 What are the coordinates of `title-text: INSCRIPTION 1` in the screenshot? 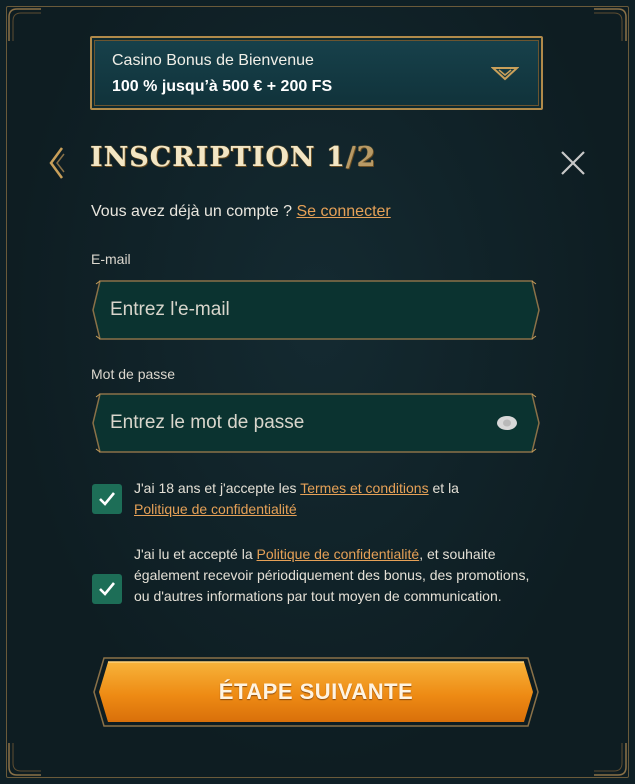 It's located at (218, 157).